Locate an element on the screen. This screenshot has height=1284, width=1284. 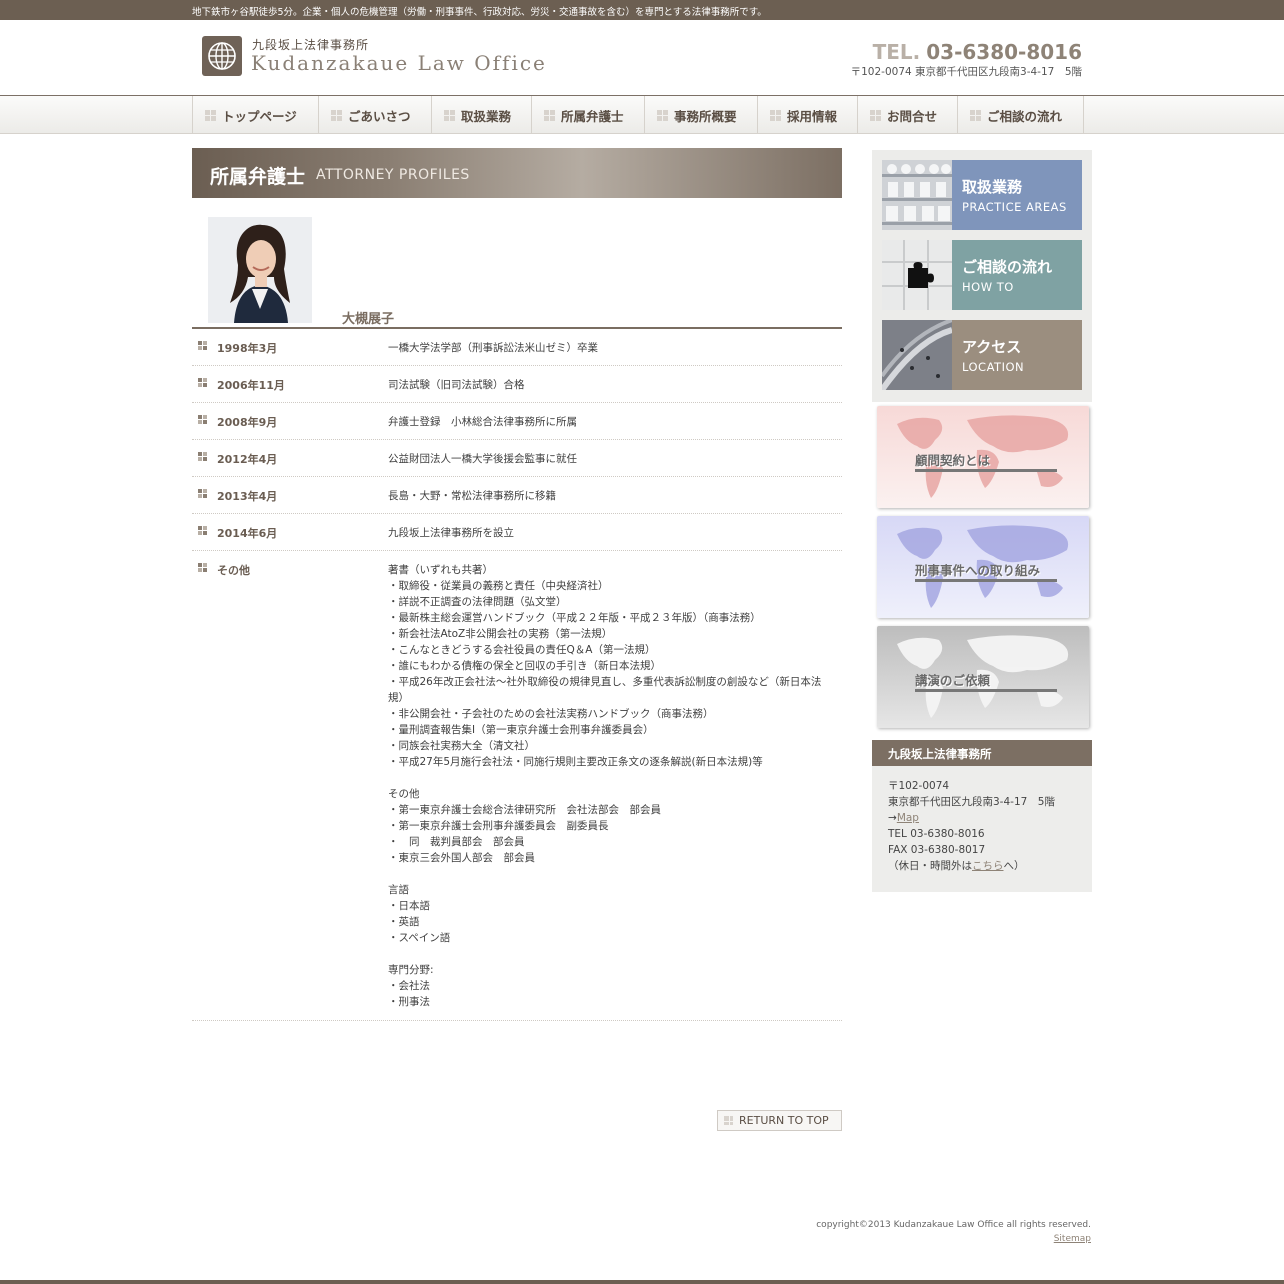
career-row: 1998年3月 一橋大学法学部（刑事訴訟法米山ゼミ）卒業 is located at coordinates (517, 347).